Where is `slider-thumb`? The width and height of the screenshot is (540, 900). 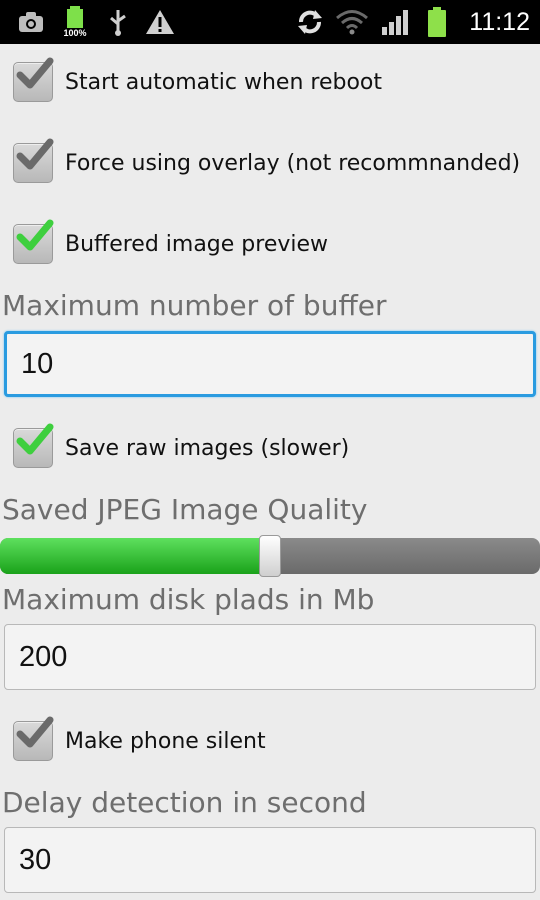 slider-thumb is located at coordinates (270, 556).